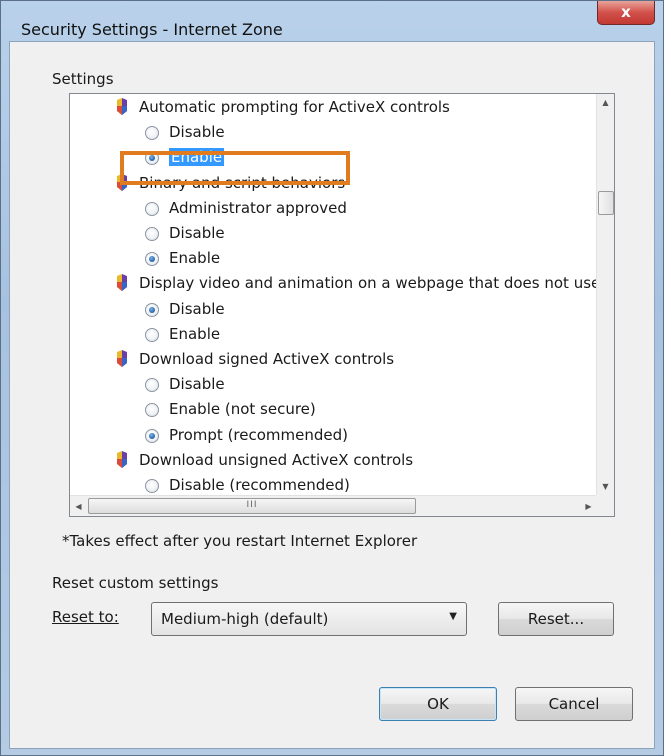  What do you see at coordinates (605, 294) in the screenshot?
I see `vertical-scrollbar: ▲ ▼` at bounding box center [605, 294].